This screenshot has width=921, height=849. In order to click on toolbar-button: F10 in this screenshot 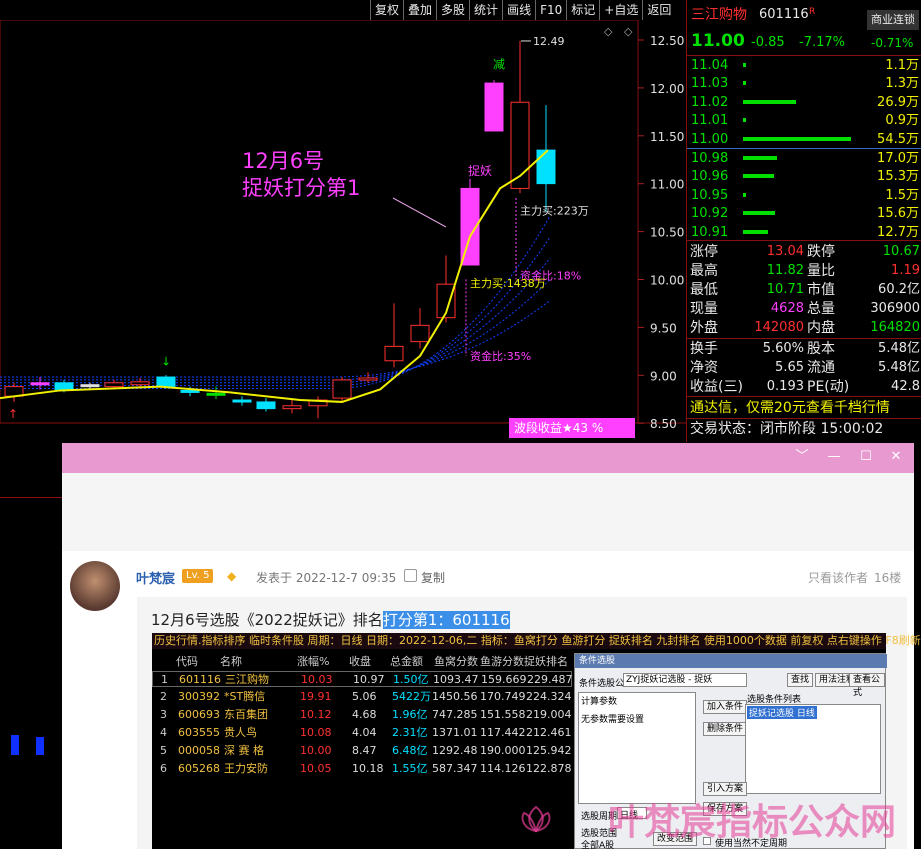, I will do `click(550, 10)`.